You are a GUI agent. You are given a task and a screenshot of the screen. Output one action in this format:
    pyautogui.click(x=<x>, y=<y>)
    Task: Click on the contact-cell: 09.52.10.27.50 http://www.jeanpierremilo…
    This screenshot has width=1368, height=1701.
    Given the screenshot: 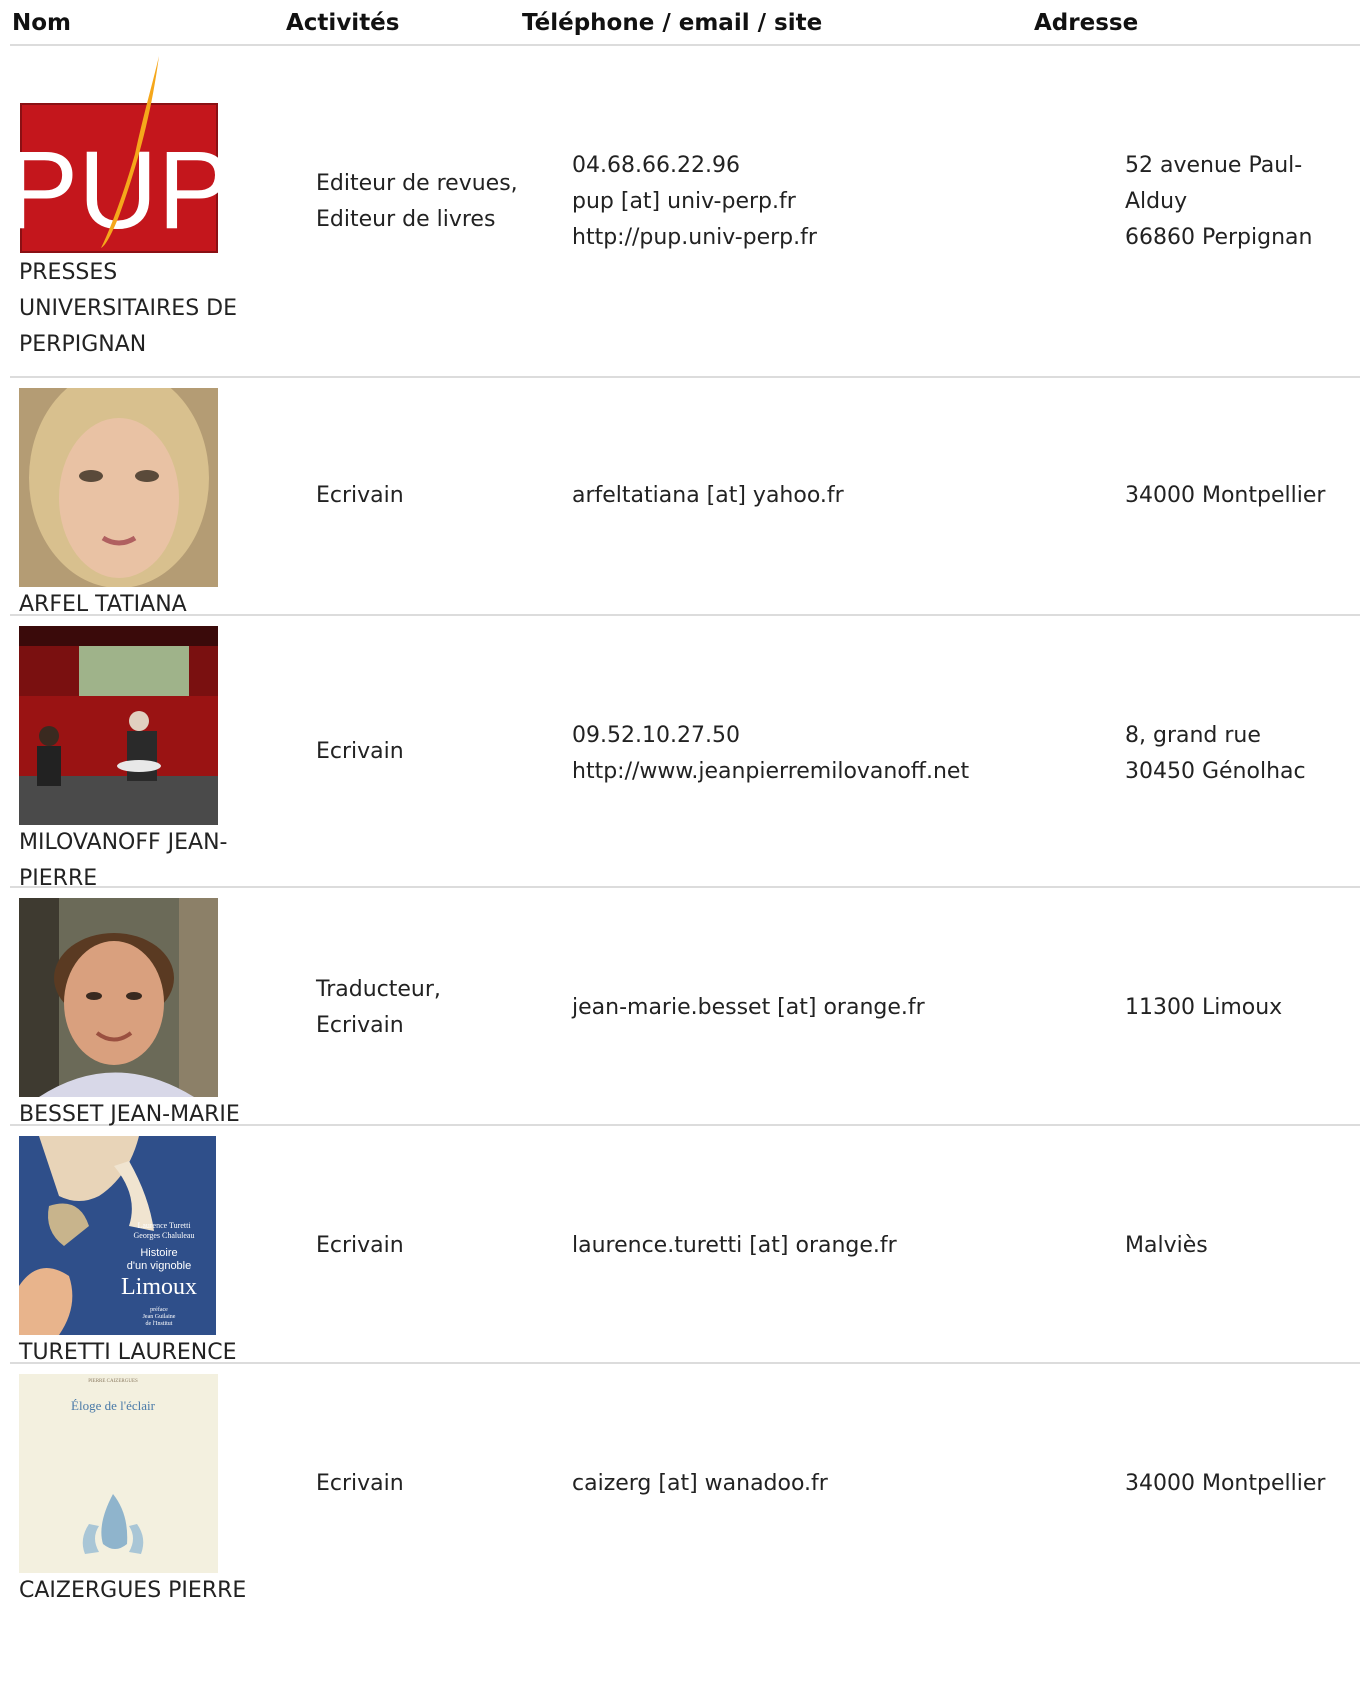 What is the action you would take?
    pyautogui.click(x=842, y=754)
    